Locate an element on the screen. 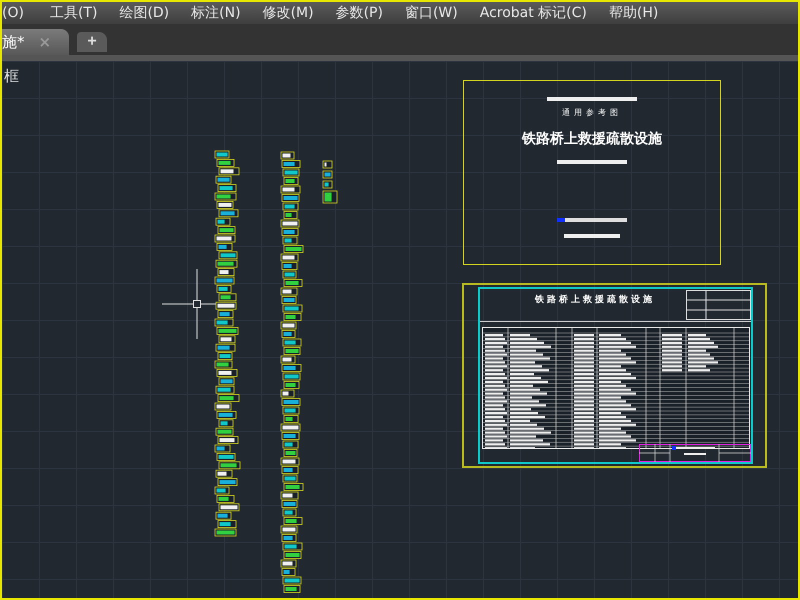 Image resolution: width=800 pixels, height=600 pixels. new-tab-button: + is located at coordinates (92, 42).